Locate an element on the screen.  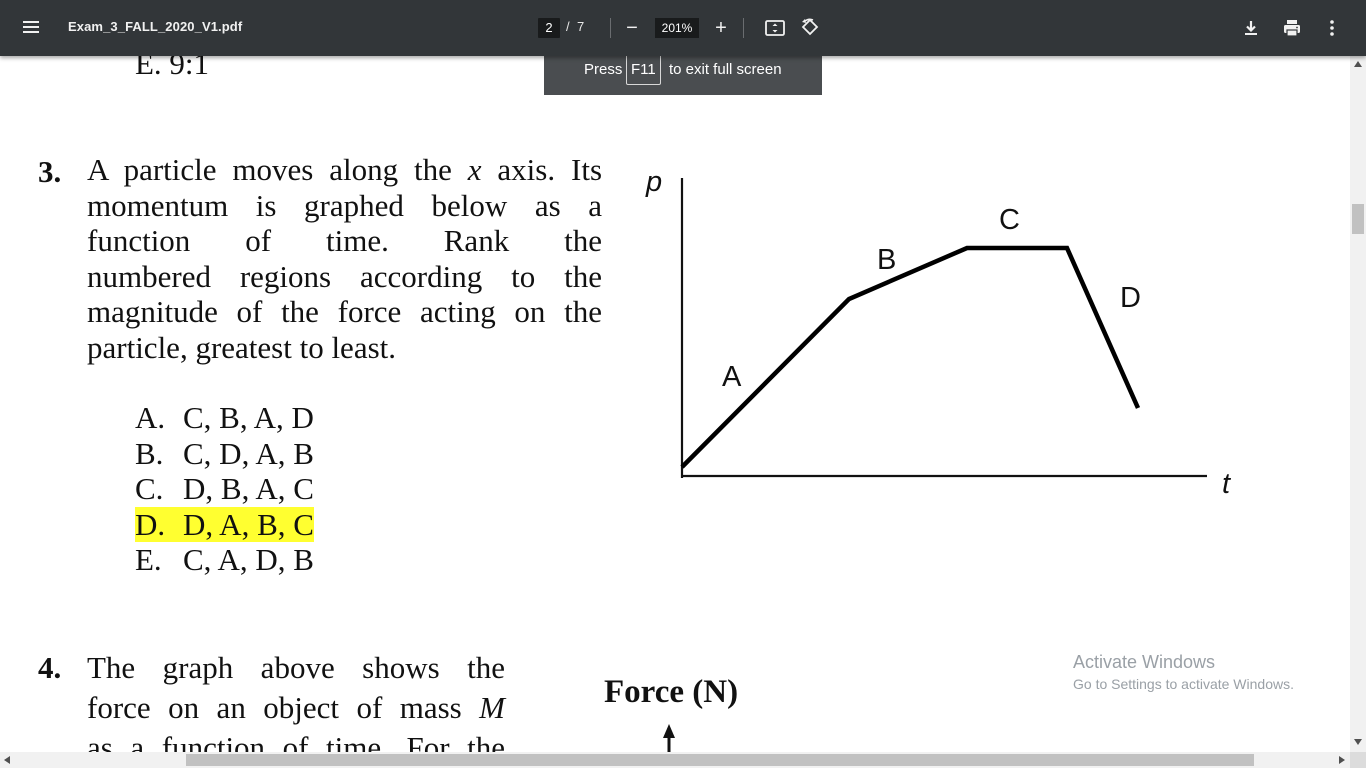
question-text-line: numbered regions according to the is located at coordinates (344, 276).